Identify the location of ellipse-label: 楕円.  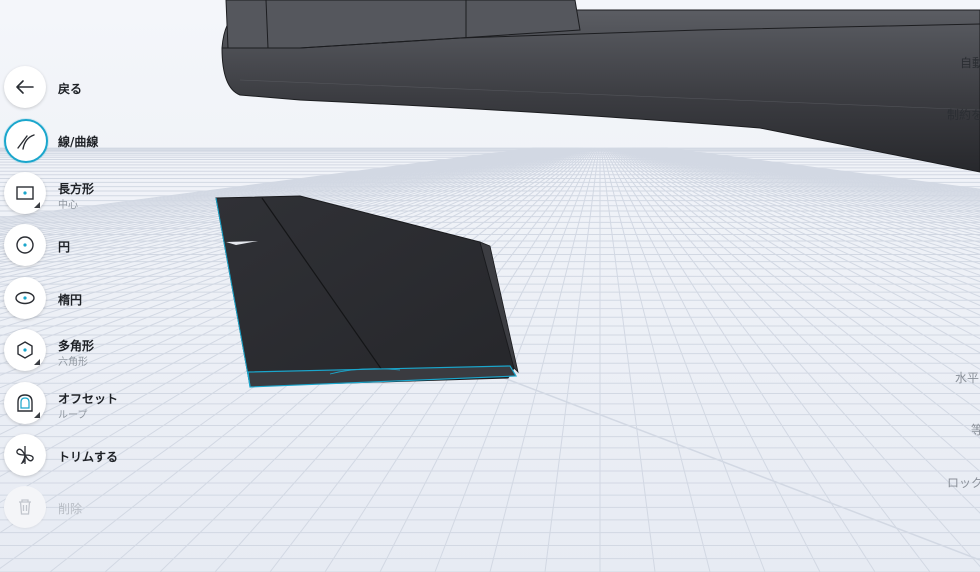
(70, 300).